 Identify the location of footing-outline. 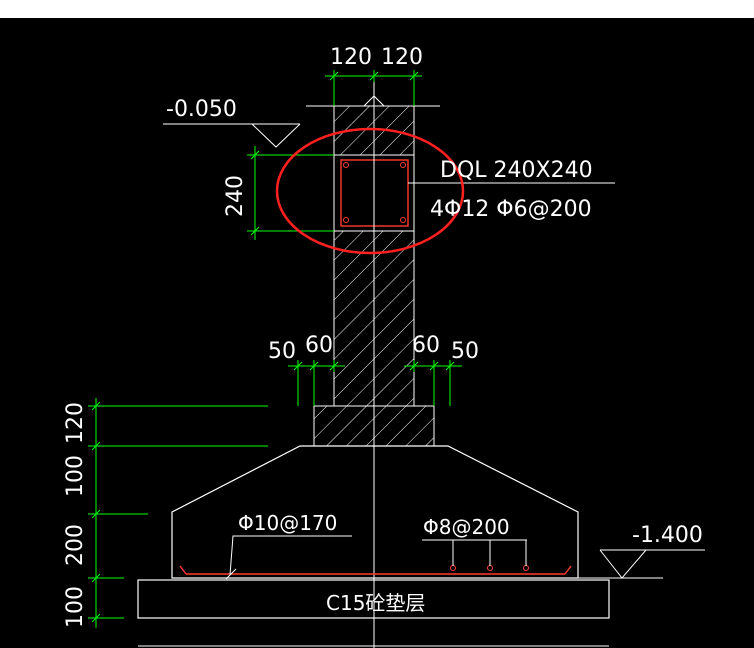
(375, 512).